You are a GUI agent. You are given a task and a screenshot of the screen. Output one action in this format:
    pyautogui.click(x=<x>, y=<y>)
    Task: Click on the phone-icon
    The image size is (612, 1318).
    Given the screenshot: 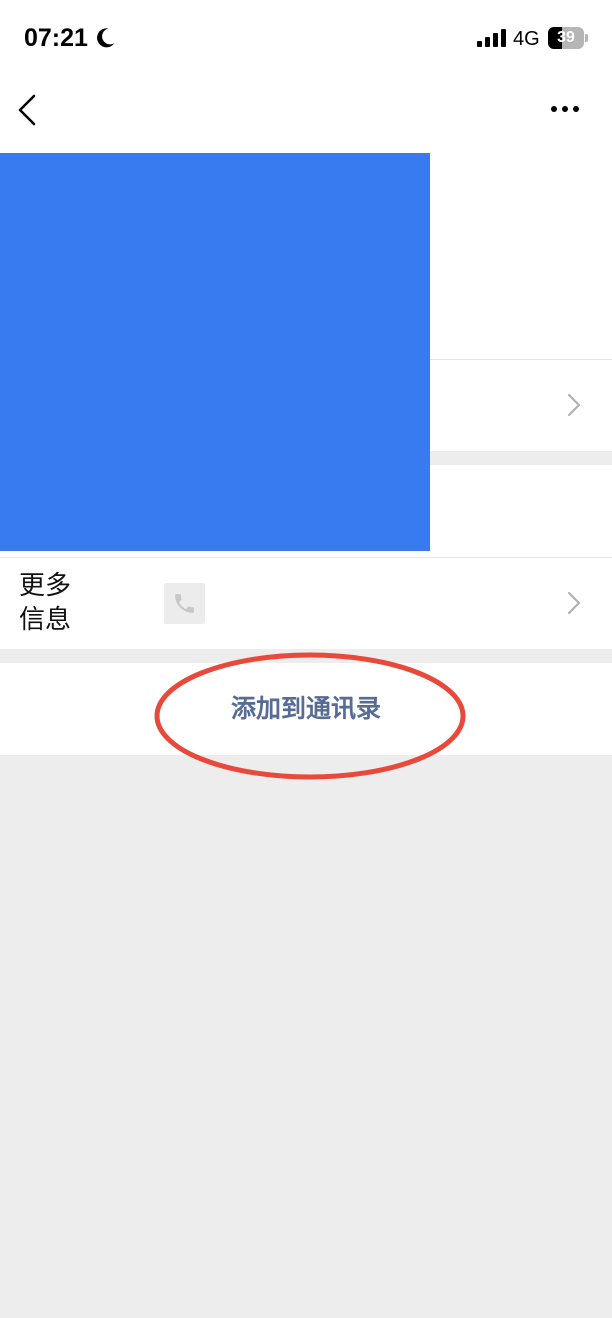 What is the action you would take?
    pyautogui.click(x=184, y=603)
    